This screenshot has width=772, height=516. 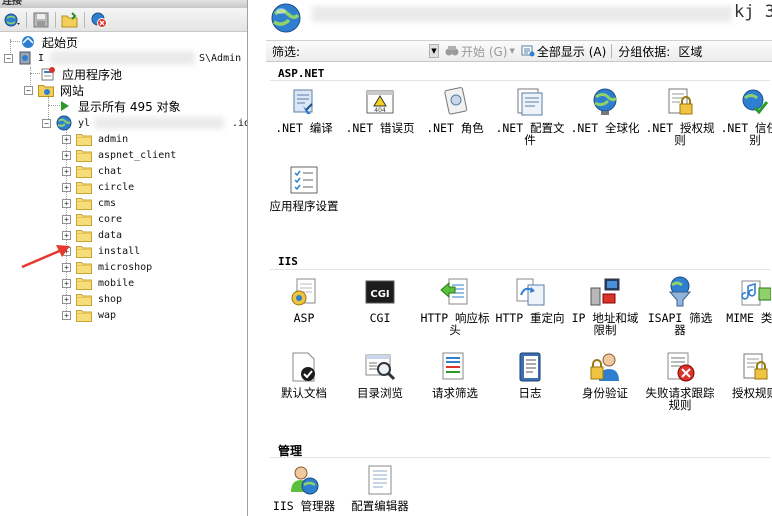 I want to click on feature-configuration-editor: 配置编辑器, so click(x=380, y=487).